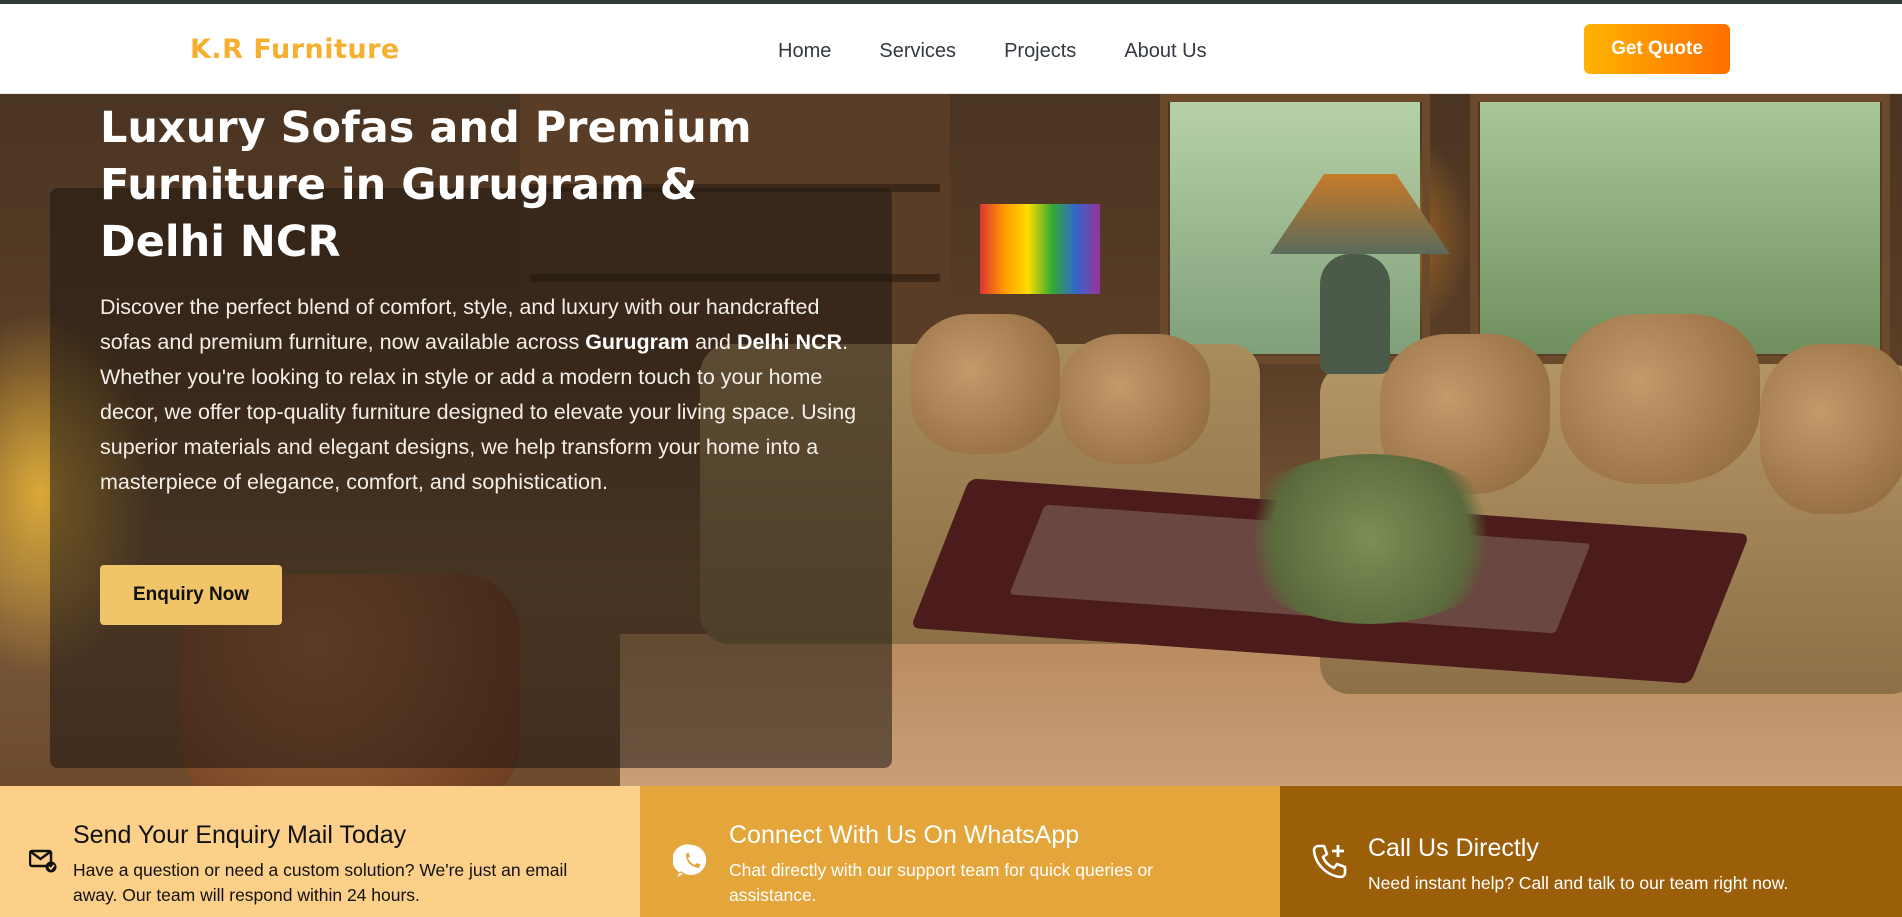 The width and height of the screenshot is (1902, 917). I want to click on nav-projects: Projects, so click(1040, 51).